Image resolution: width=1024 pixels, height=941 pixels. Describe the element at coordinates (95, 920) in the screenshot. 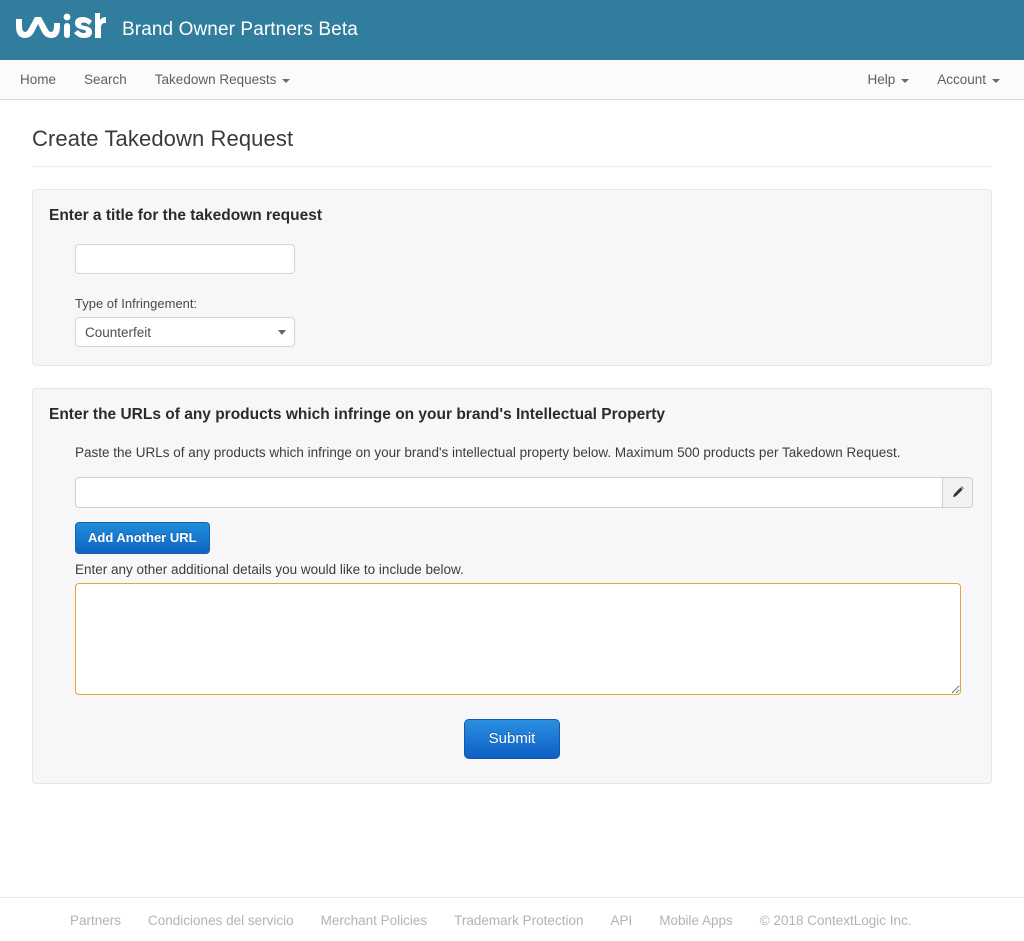

I see `footer-link-partners: Partners` at that location.